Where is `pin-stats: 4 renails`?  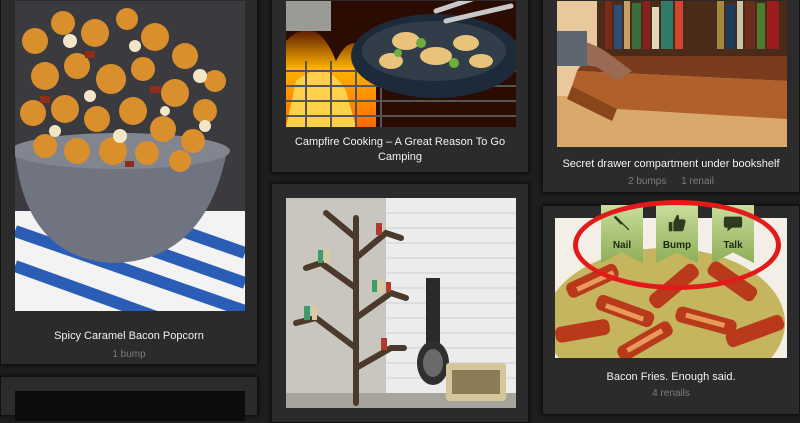 pin-stats: 4 renails is located at coordinates (671, 393).